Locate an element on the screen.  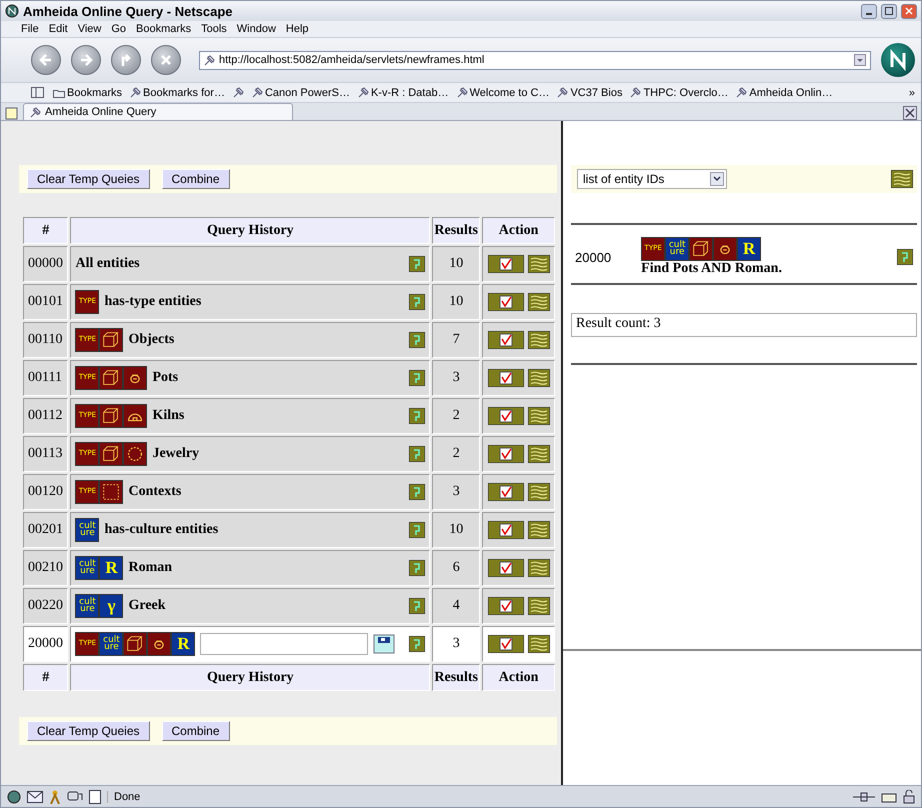
more-bookmarks-button: » is located at coordinates (911, 92).